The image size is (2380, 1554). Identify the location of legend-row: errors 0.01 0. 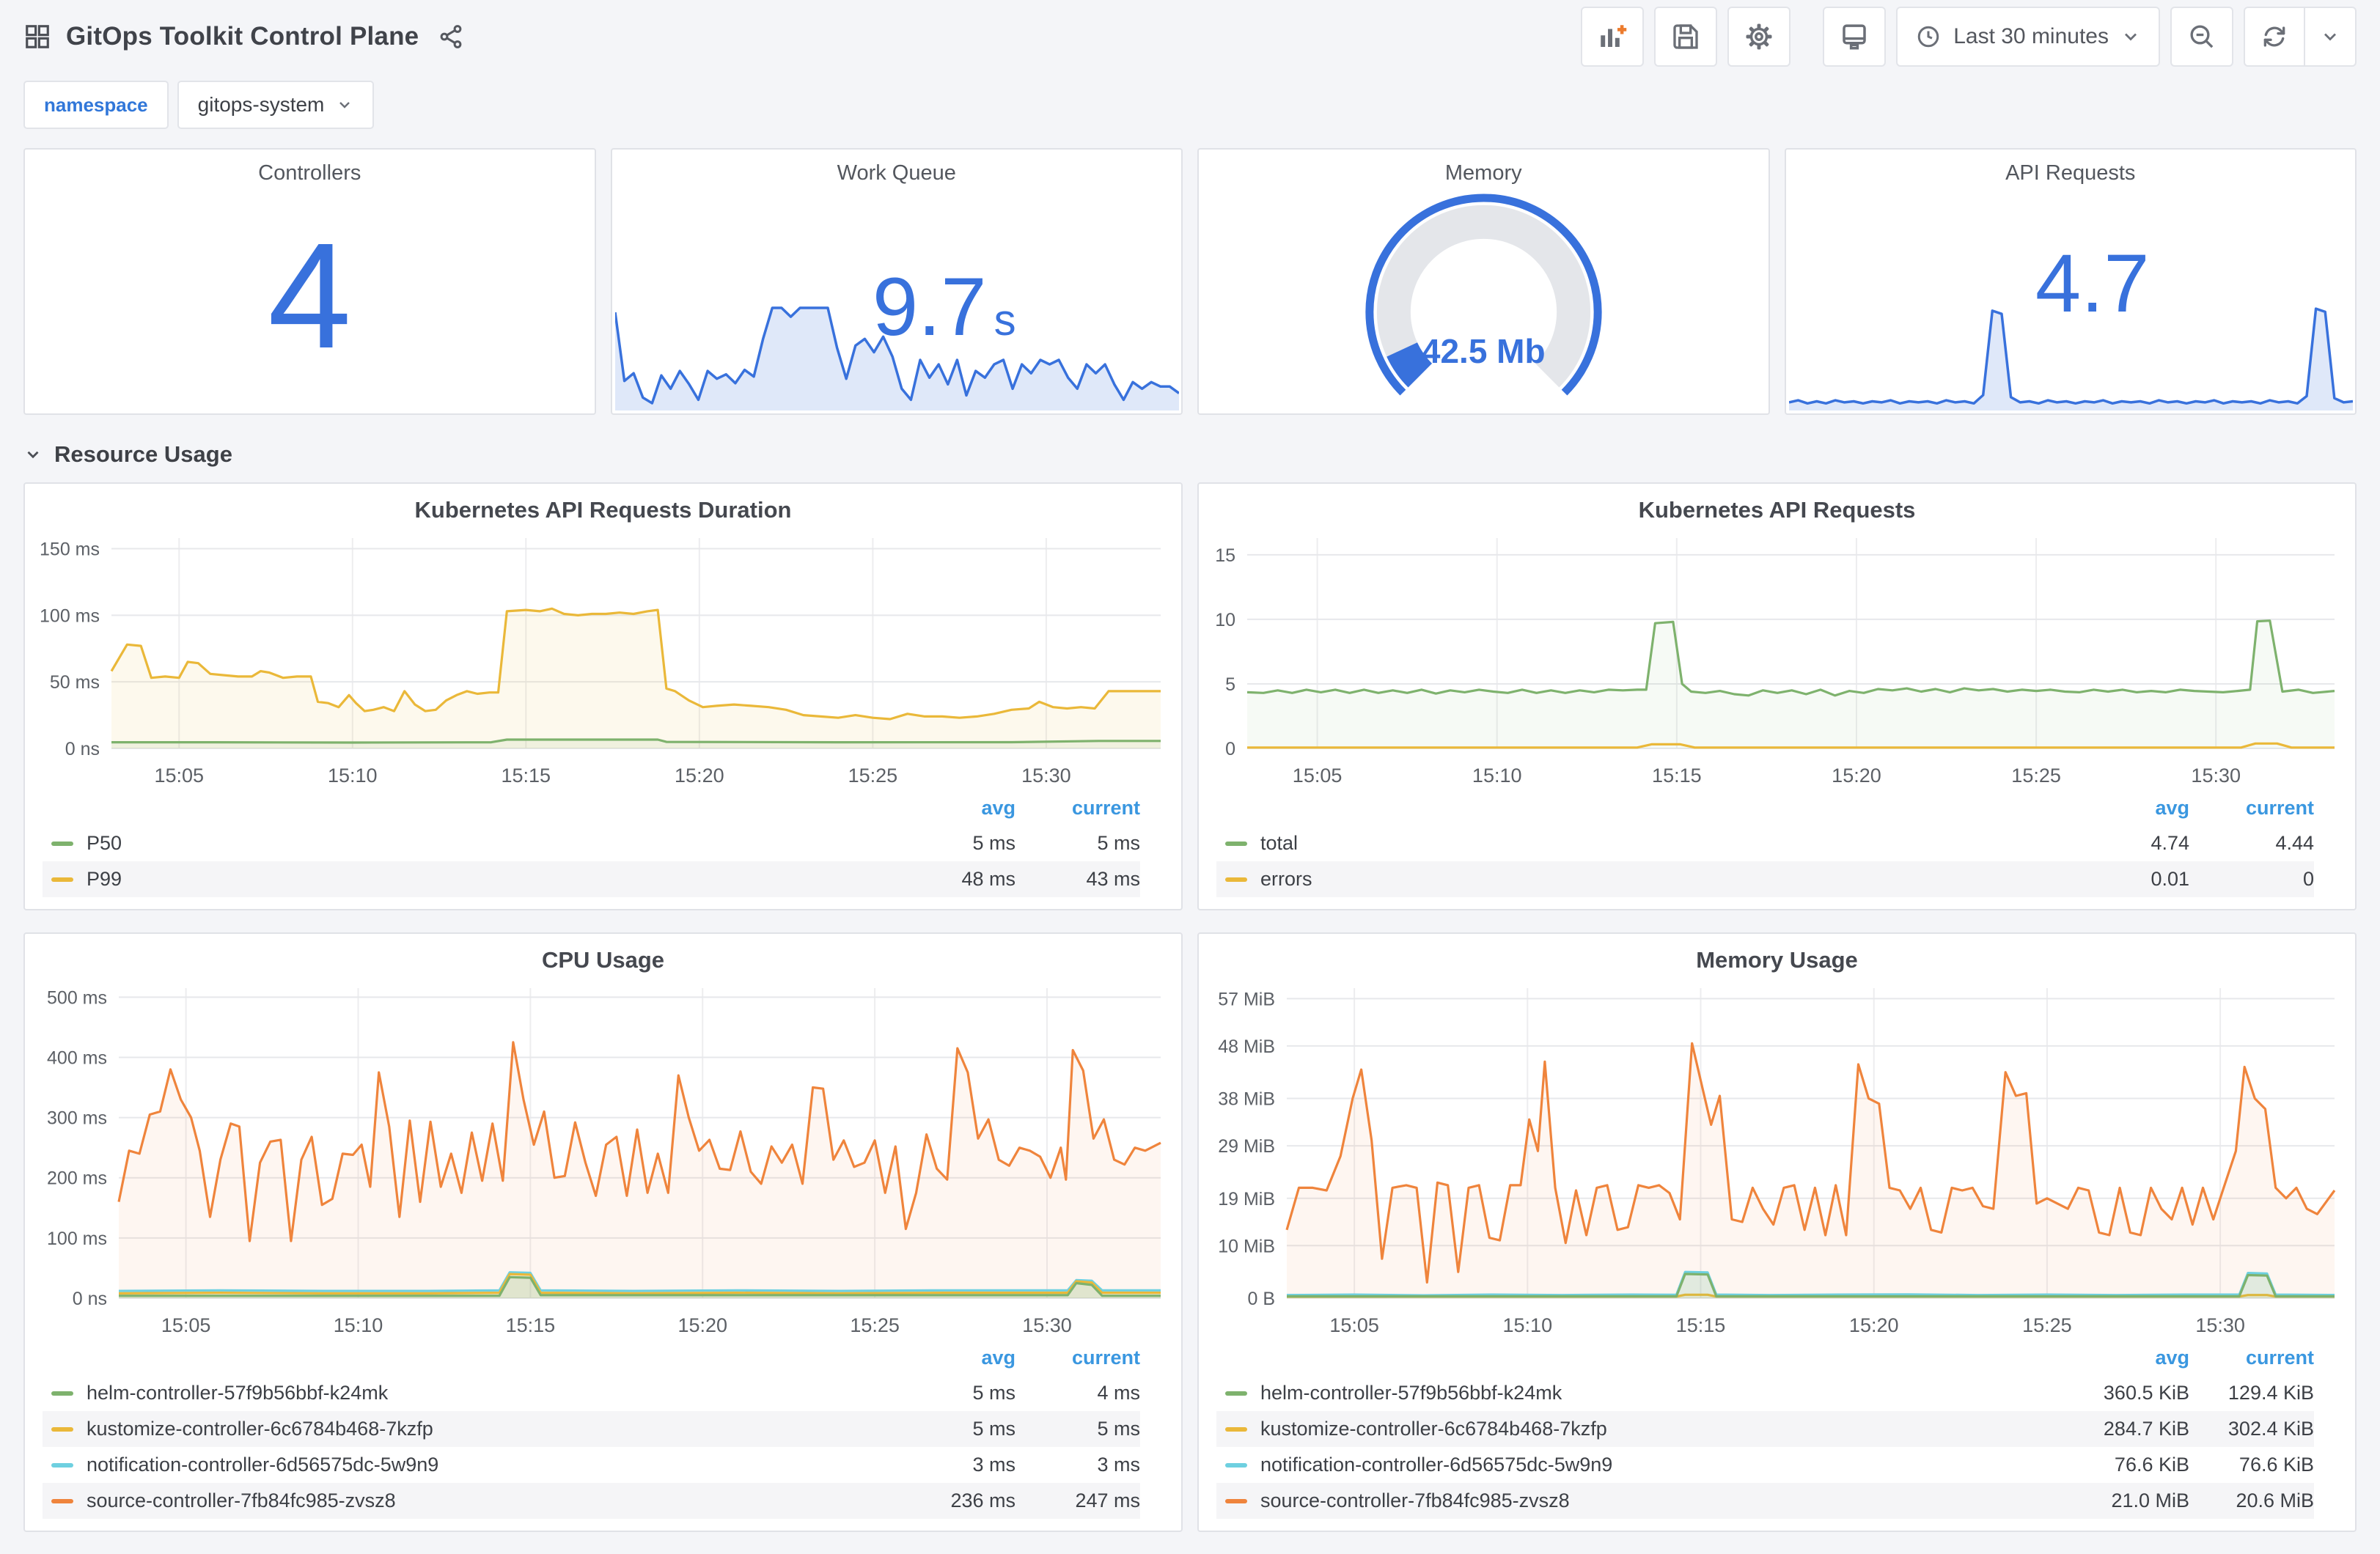
(1765, 879).